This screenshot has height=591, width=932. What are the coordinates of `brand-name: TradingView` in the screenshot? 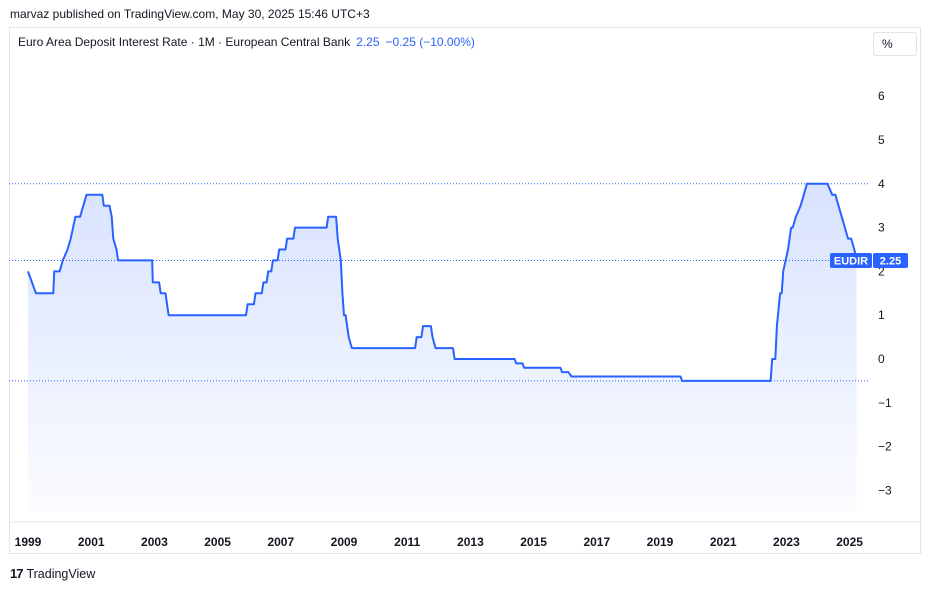 It's located at (61, 573).